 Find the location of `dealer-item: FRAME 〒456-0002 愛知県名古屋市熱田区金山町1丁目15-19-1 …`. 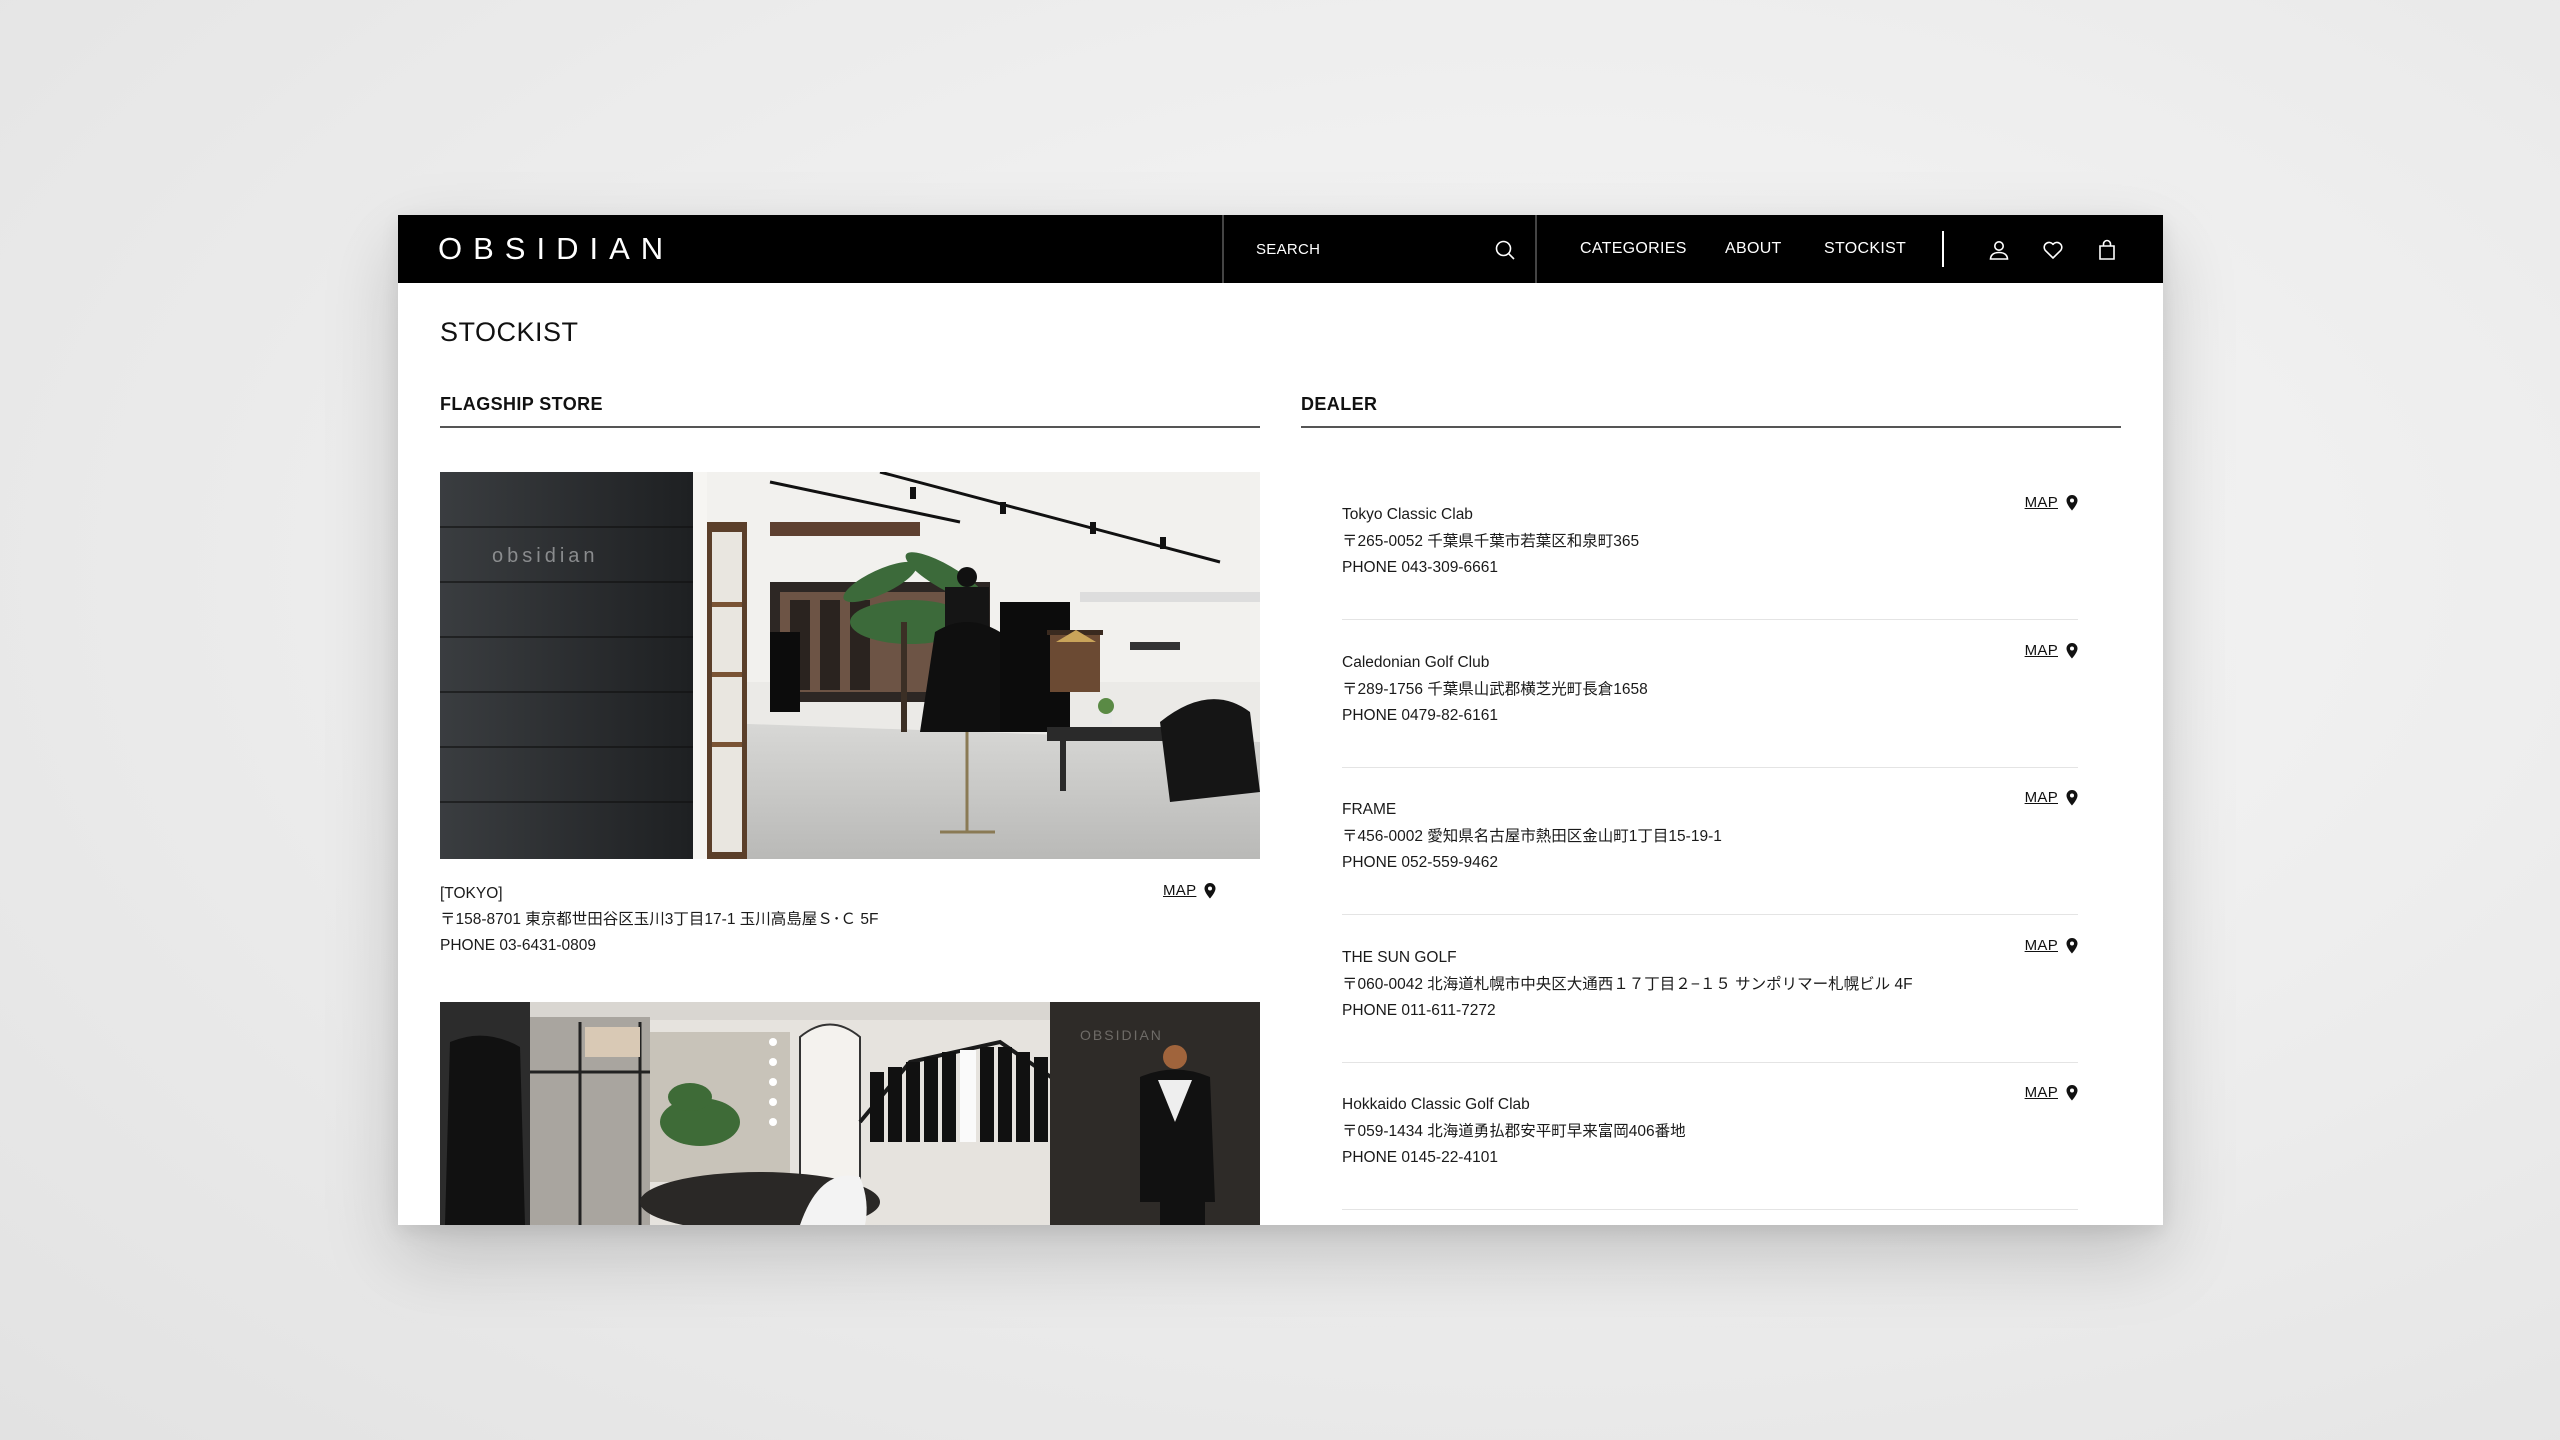

dealer-item: FRAME 〒456-0002 愛知県名古屋市熱田区金山町1丁目15-19-1 … is located at coordinates (1710, 841).